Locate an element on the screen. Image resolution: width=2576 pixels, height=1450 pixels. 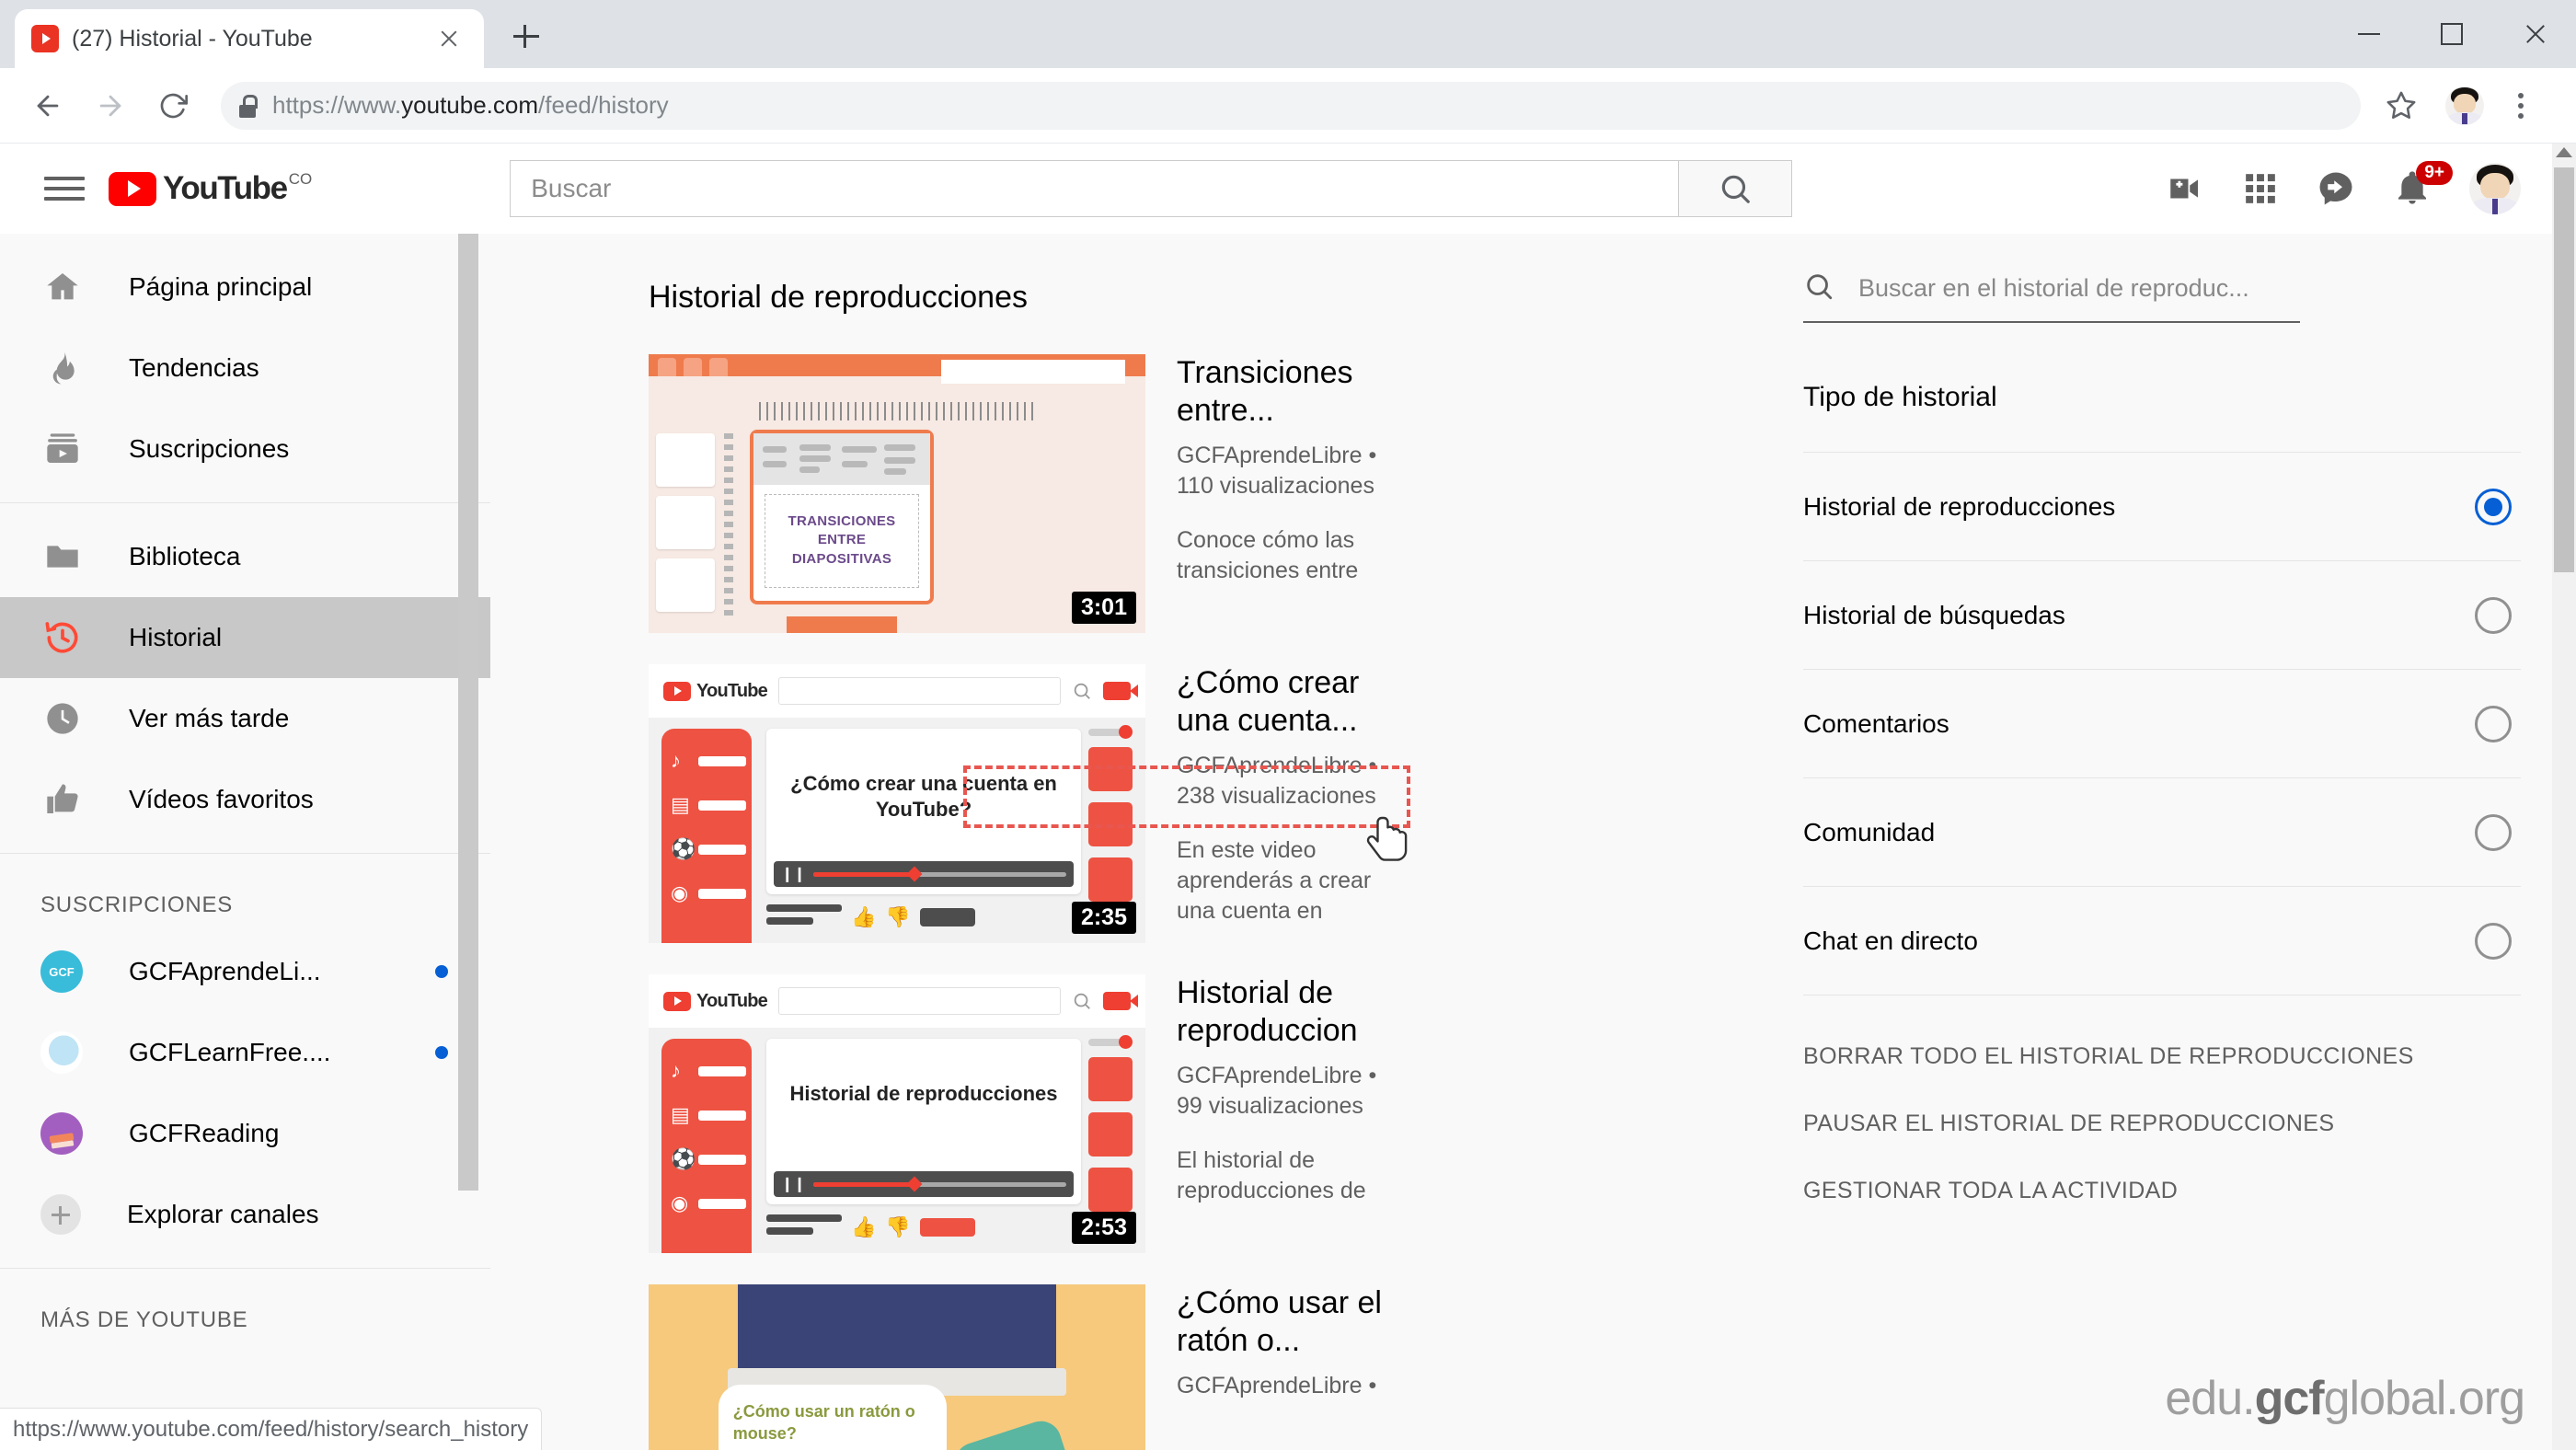
sidebar-item-liked-videos: Vídeos favoritos is located at coordinates (245, 799).